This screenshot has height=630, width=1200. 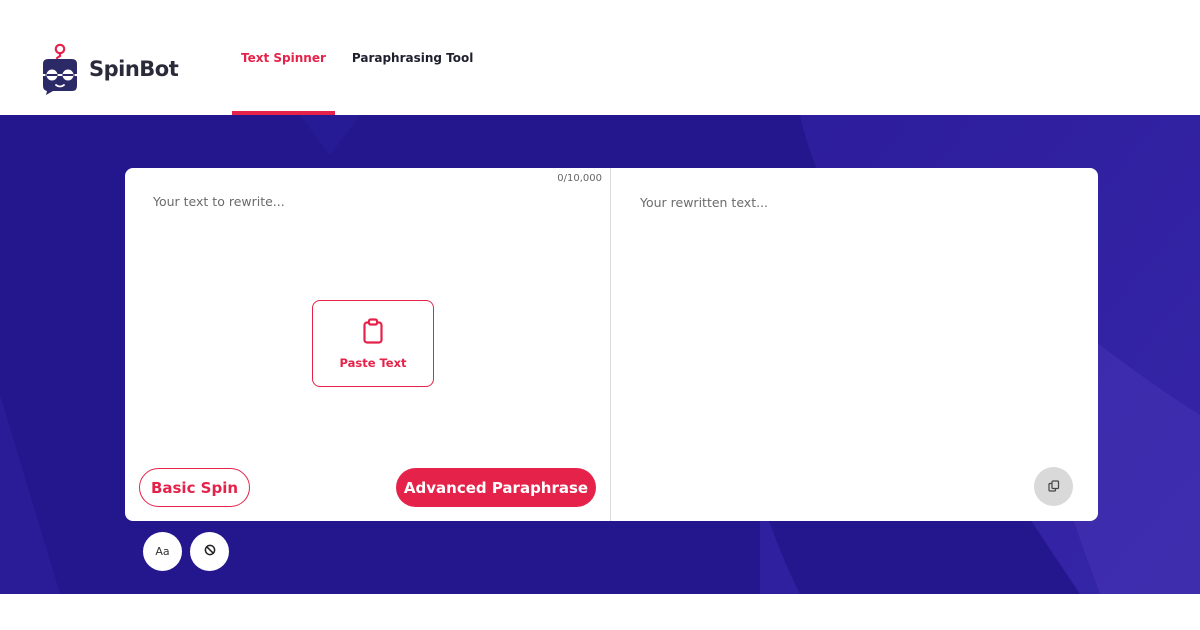 What do you see at coordinates (373, 362) in the screenshot?
I see `paste-text-label: Paste Text` at bounding box center [373, 362].